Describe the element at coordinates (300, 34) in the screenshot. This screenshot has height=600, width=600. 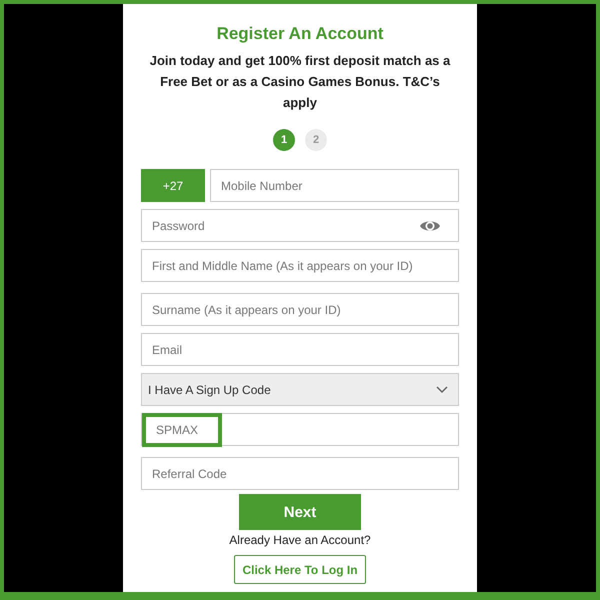
I see `page-title: Register An Account` at that location.